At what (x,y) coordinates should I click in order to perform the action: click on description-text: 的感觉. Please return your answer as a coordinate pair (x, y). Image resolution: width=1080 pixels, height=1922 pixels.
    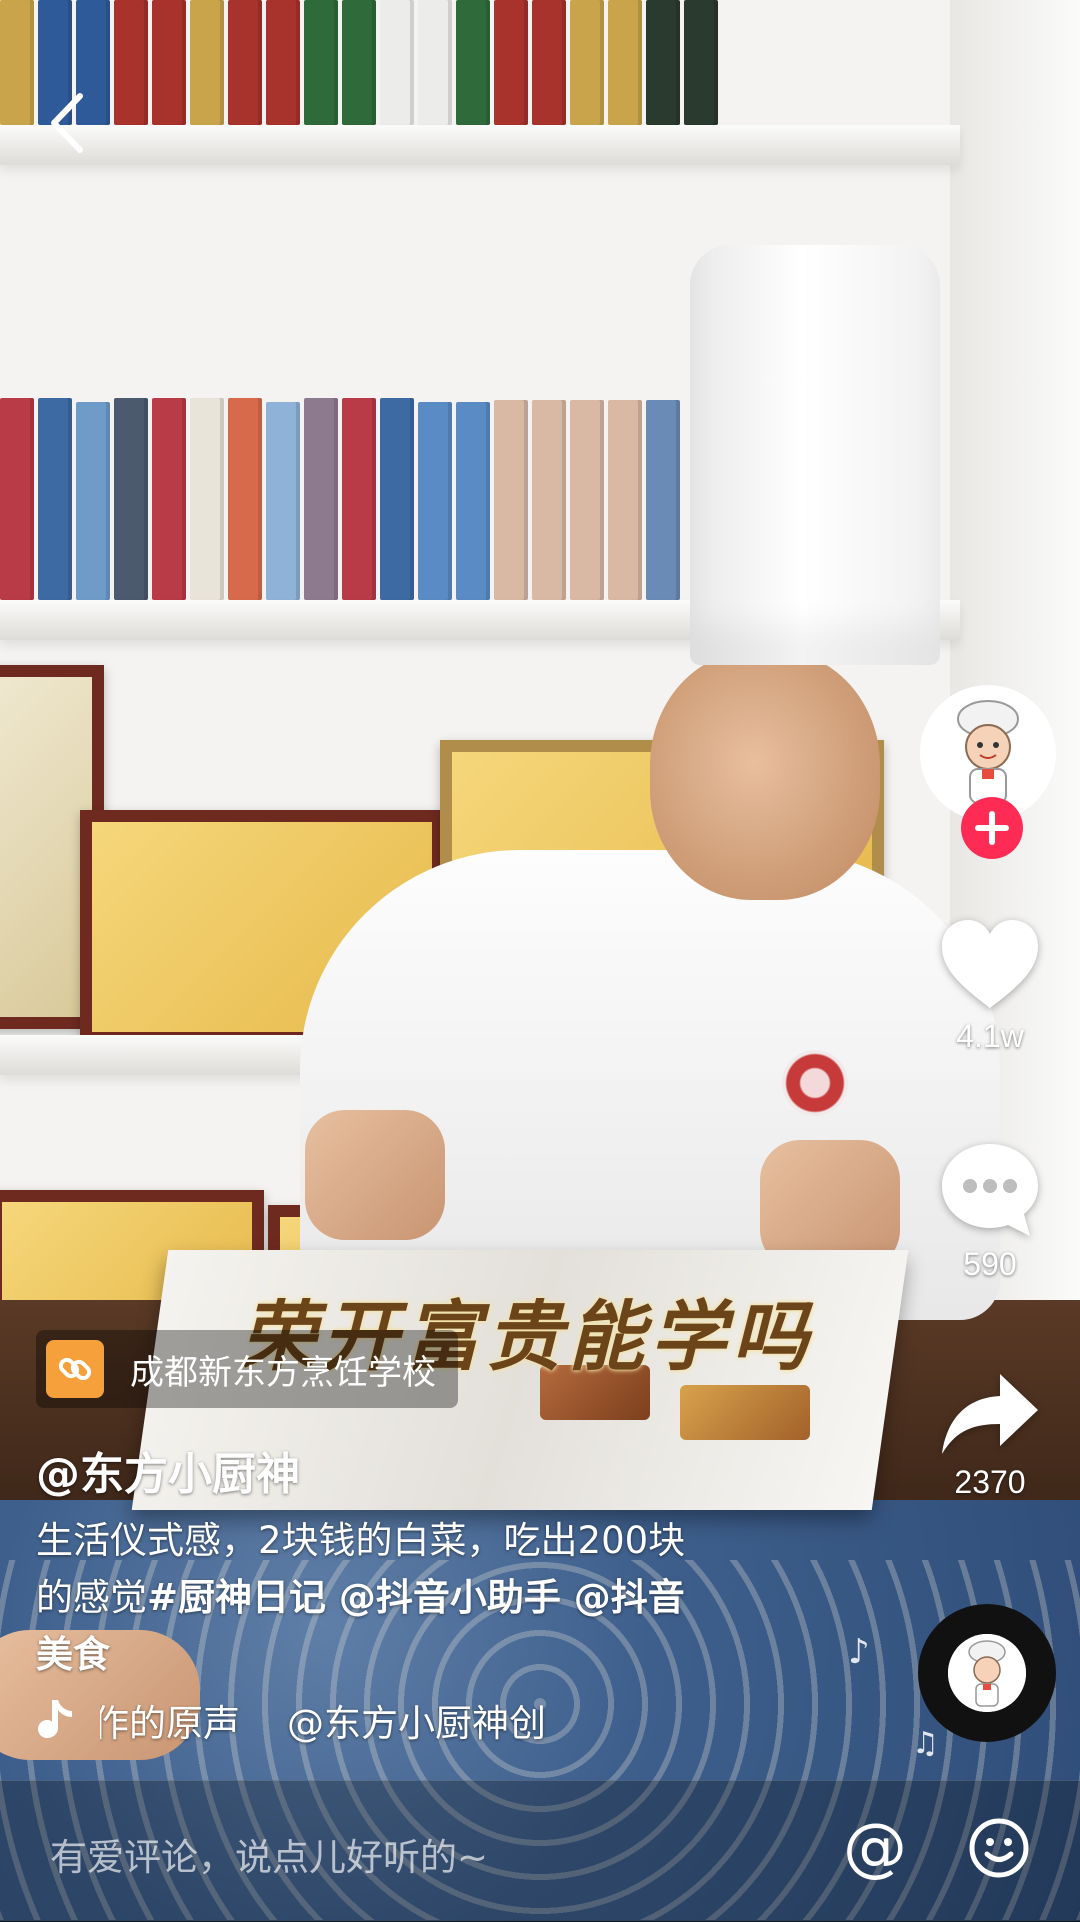
    Looking at the image, I should click on (91, 1597).